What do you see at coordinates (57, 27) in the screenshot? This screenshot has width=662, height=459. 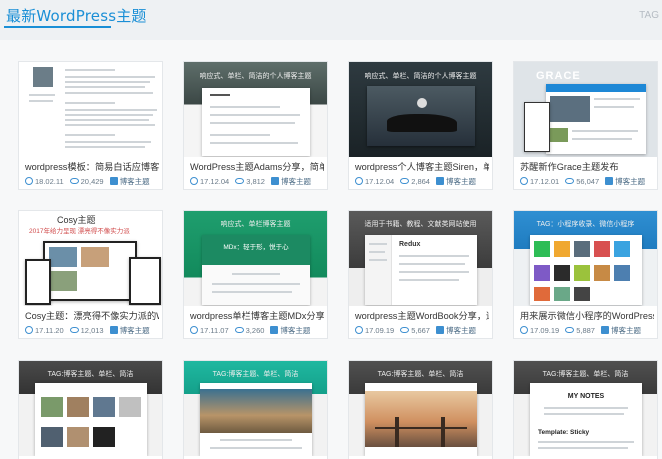 I see `title-underline` at bounding box center [57, 27].